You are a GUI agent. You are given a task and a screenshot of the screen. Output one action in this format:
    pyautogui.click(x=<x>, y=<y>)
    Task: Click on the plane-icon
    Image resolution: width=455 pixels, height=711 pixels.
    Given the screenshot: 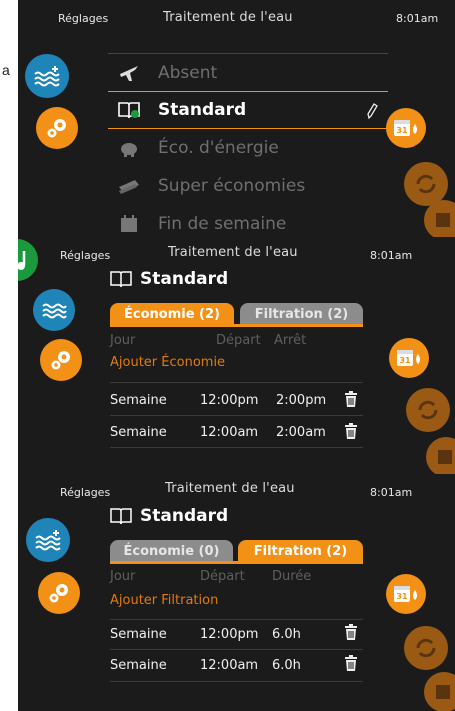 What is the action you would take?
    pyautogui.click(x=129, y=73)
    